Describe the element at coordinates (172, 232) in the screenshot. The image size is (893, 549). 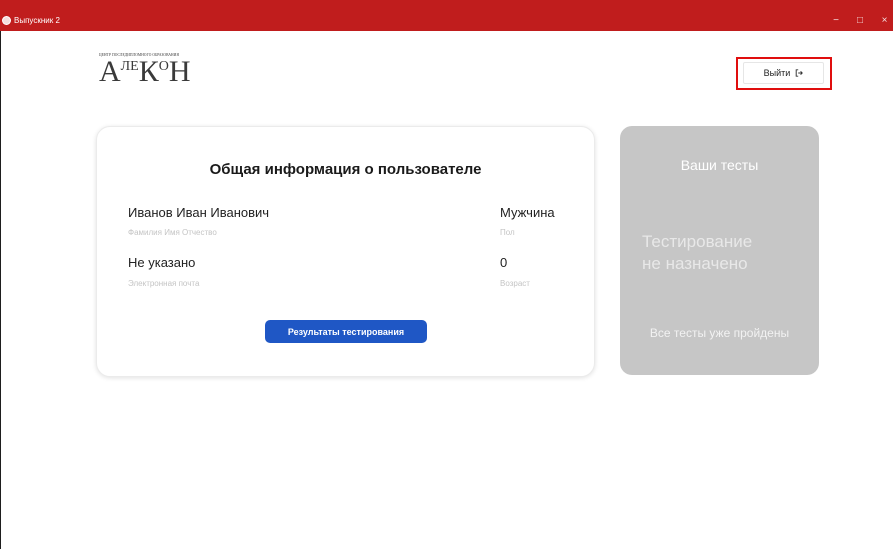
I see `full-name-label: Фамилия Имя Отчество` at that location.